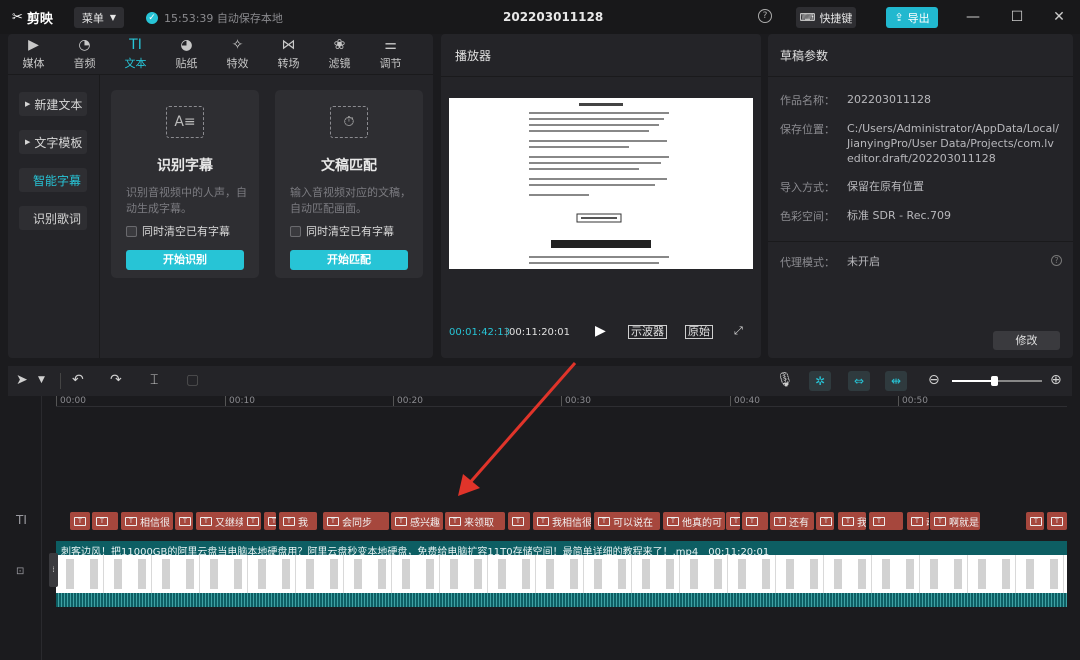  Describe the element at coordinates (601, 183) in the screenshot. I see `video-preview` at that location.